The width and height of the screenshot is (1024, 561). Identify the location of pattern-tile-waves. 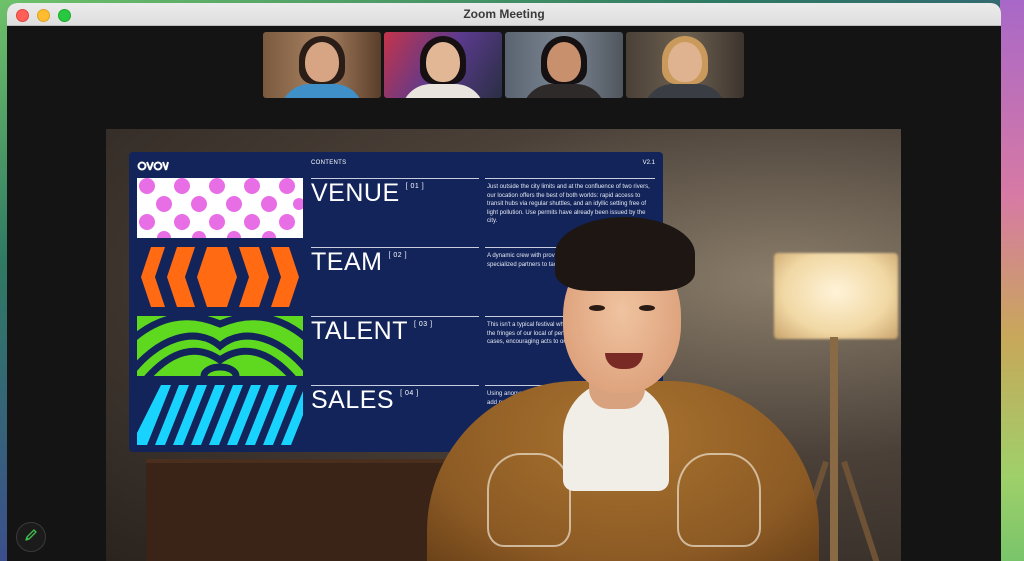
(220, 346).